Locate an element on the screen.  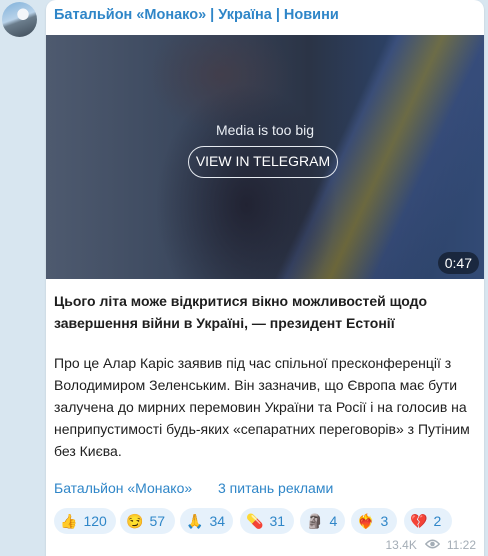
message-meta: 13.4K 11:22 is located at coordinates (431, 545).